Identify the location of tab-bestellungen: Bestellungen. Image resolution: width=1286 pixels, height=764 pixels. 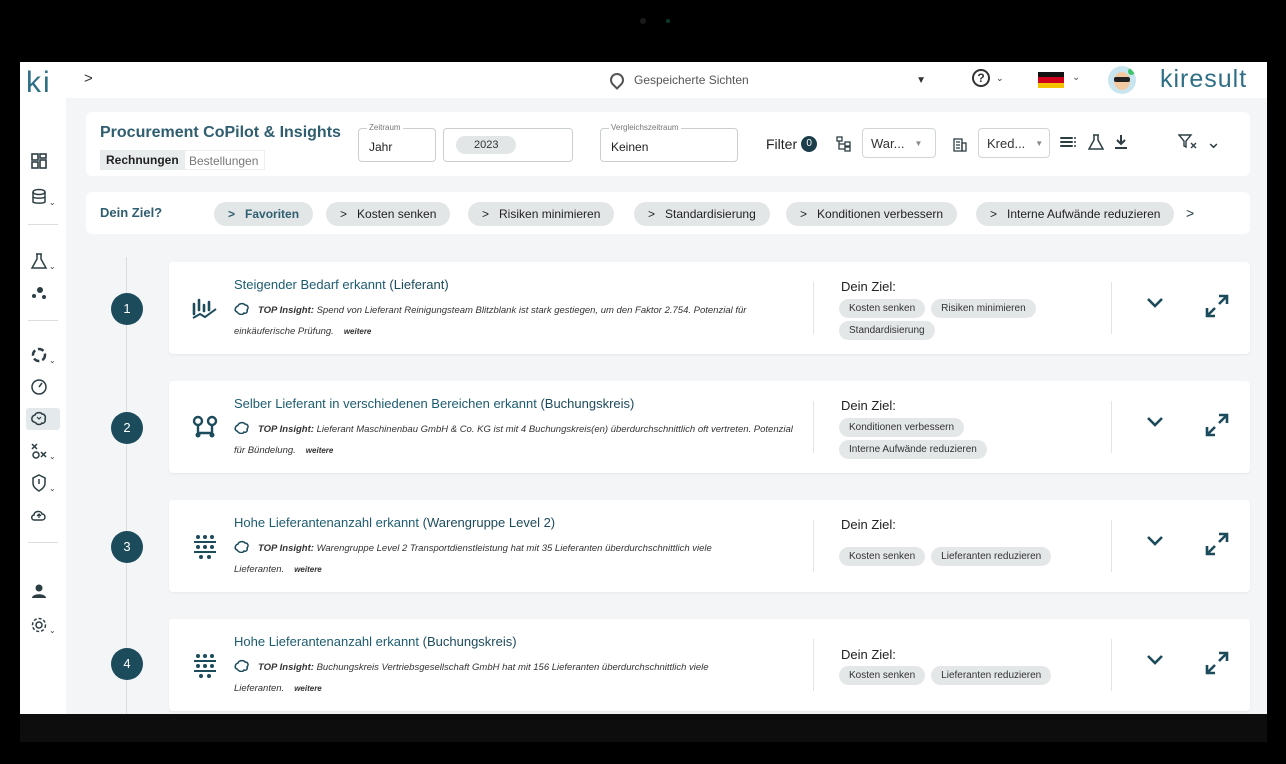
(224, 160).